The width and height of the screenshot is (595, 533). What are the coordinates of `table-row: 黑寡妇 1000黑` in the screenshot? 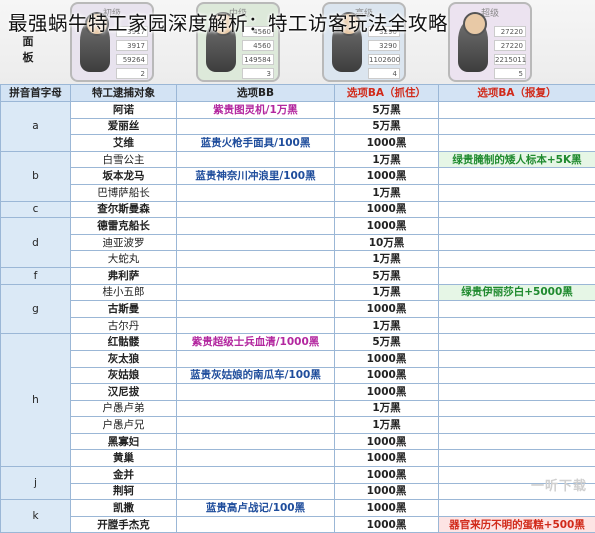 It's located at (298, 441).